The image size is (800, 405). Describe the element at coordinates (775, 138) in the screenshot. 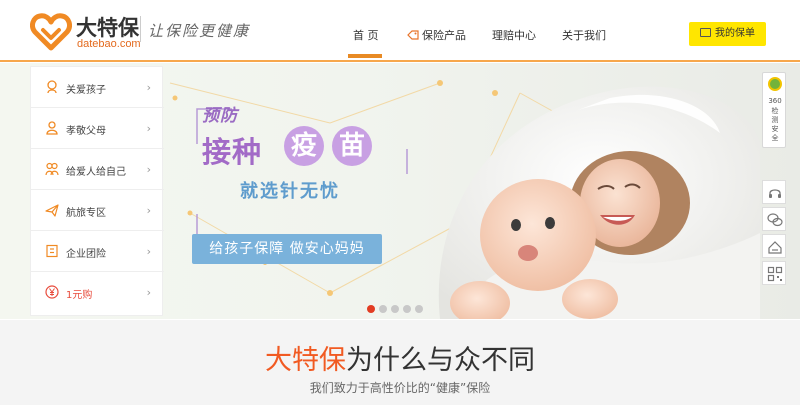

I see `badge-line: 全` at that location.